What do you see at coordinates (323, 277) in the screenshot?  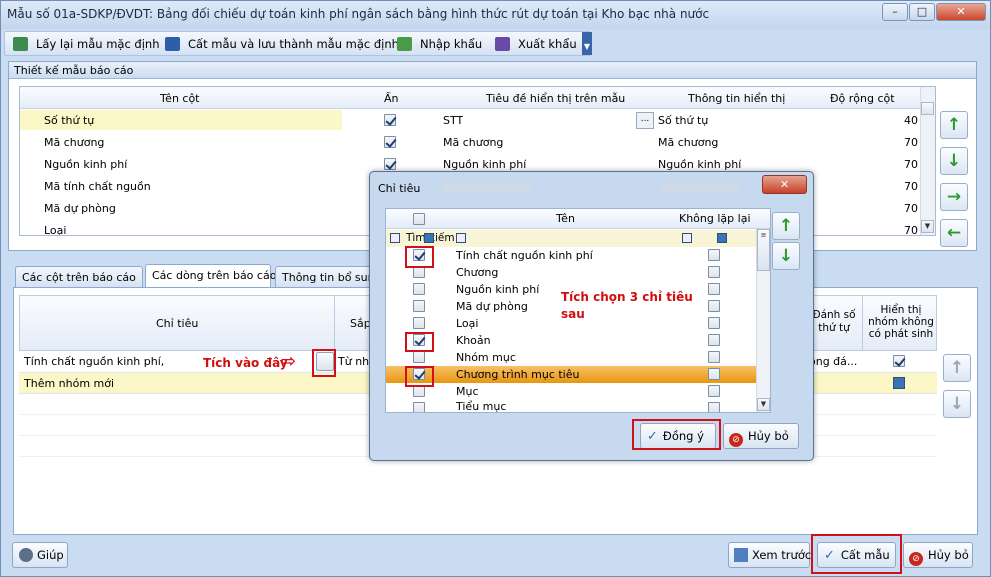 I see `tab-extra-info: Thông tin bổ sung` at bounding box center [323, 277].